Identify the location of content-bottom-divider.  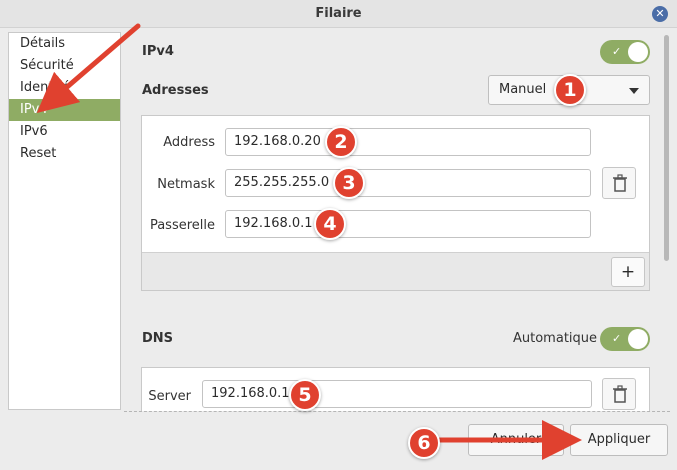
(397, 411).